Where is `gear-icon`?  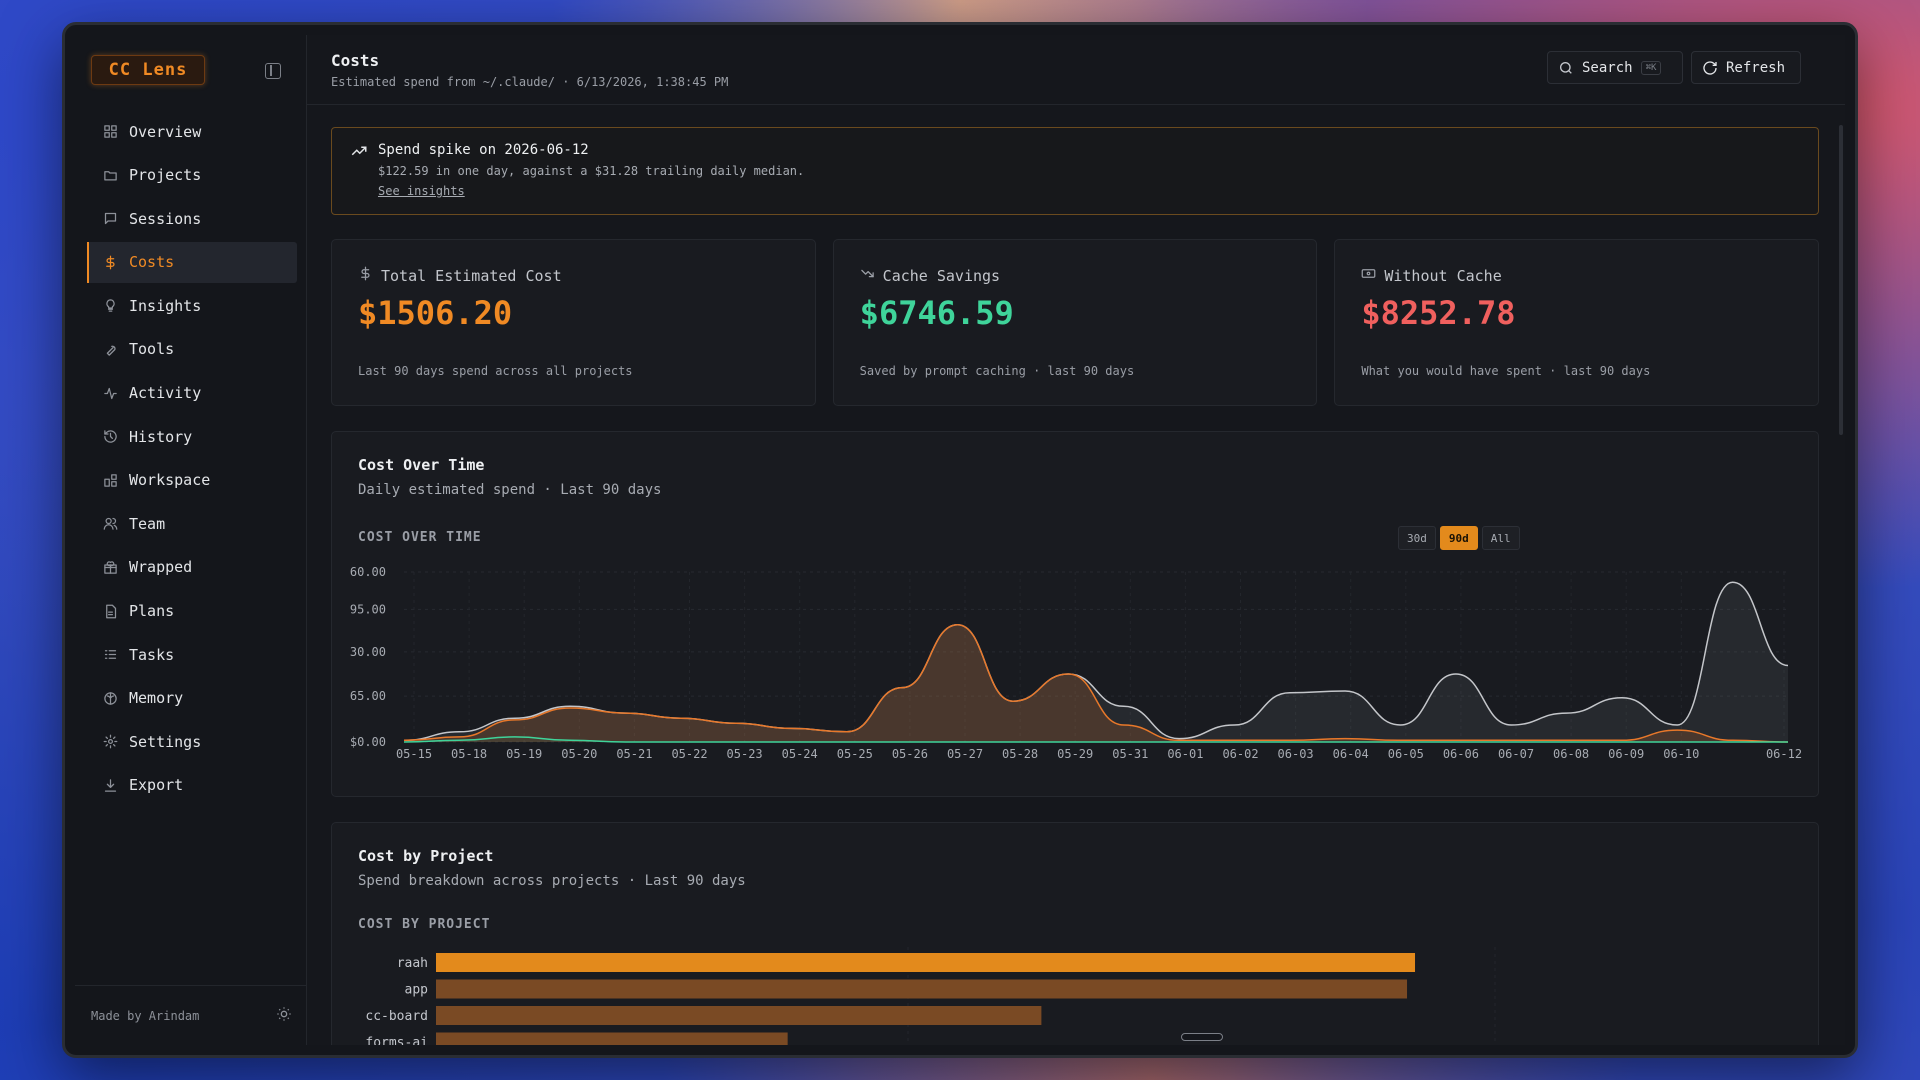 gear-icon is located at coordinates (110, 742).